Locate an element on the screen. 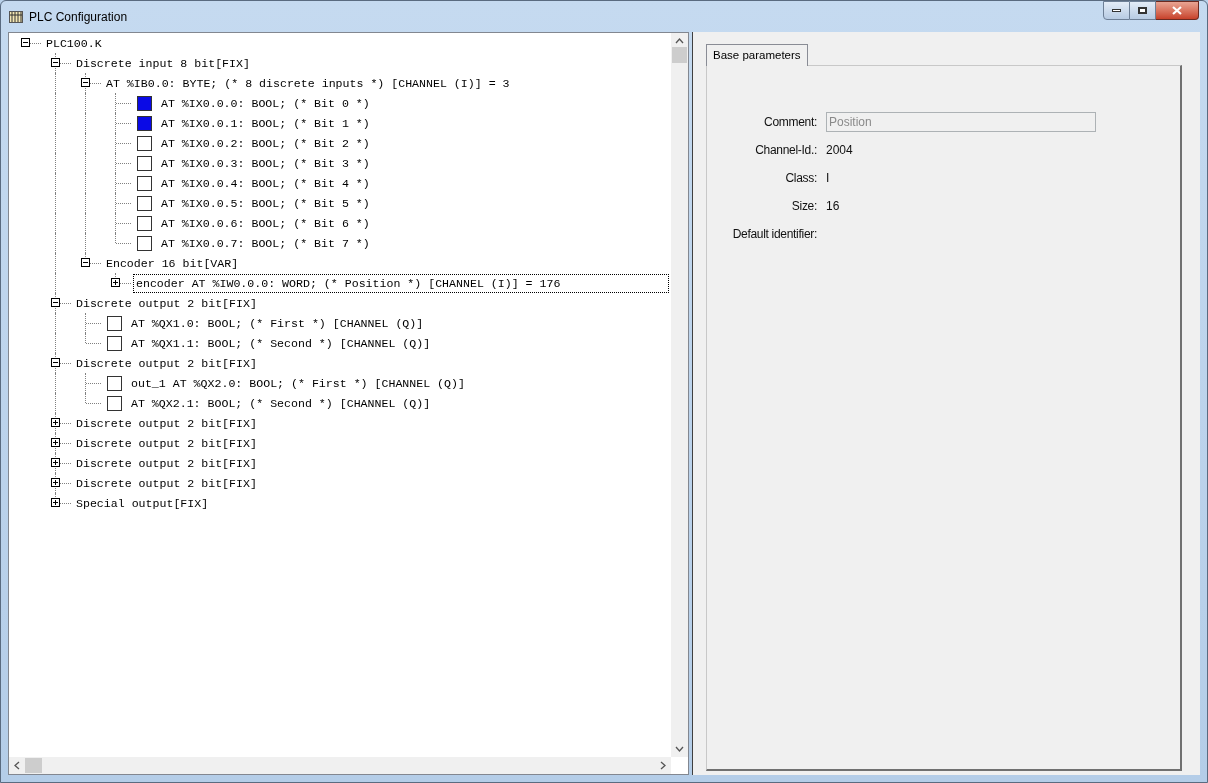 The image size is (1208, 783). field-label: Size: is located at coordinates (803, 206).